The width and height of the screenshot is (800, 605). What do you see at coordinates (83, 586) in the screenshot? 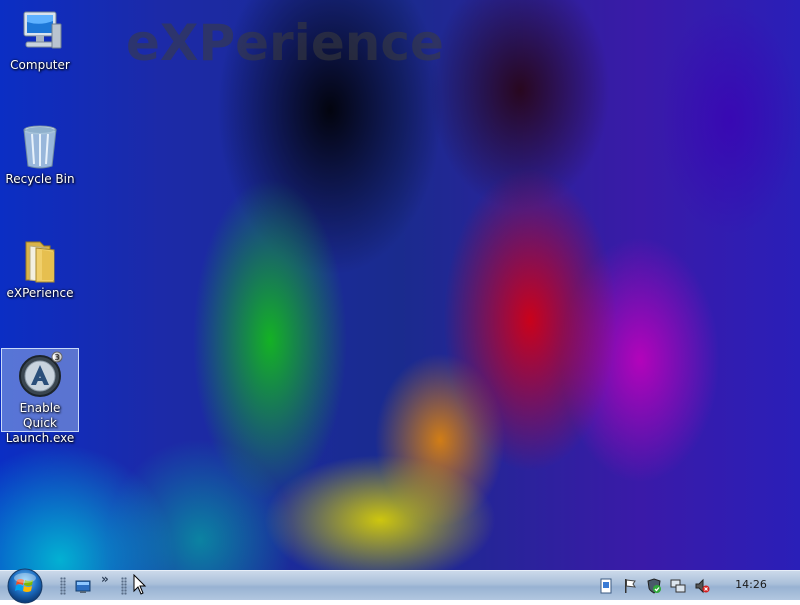
I see `show-desktop-icon` at bounding box center [83, 586].